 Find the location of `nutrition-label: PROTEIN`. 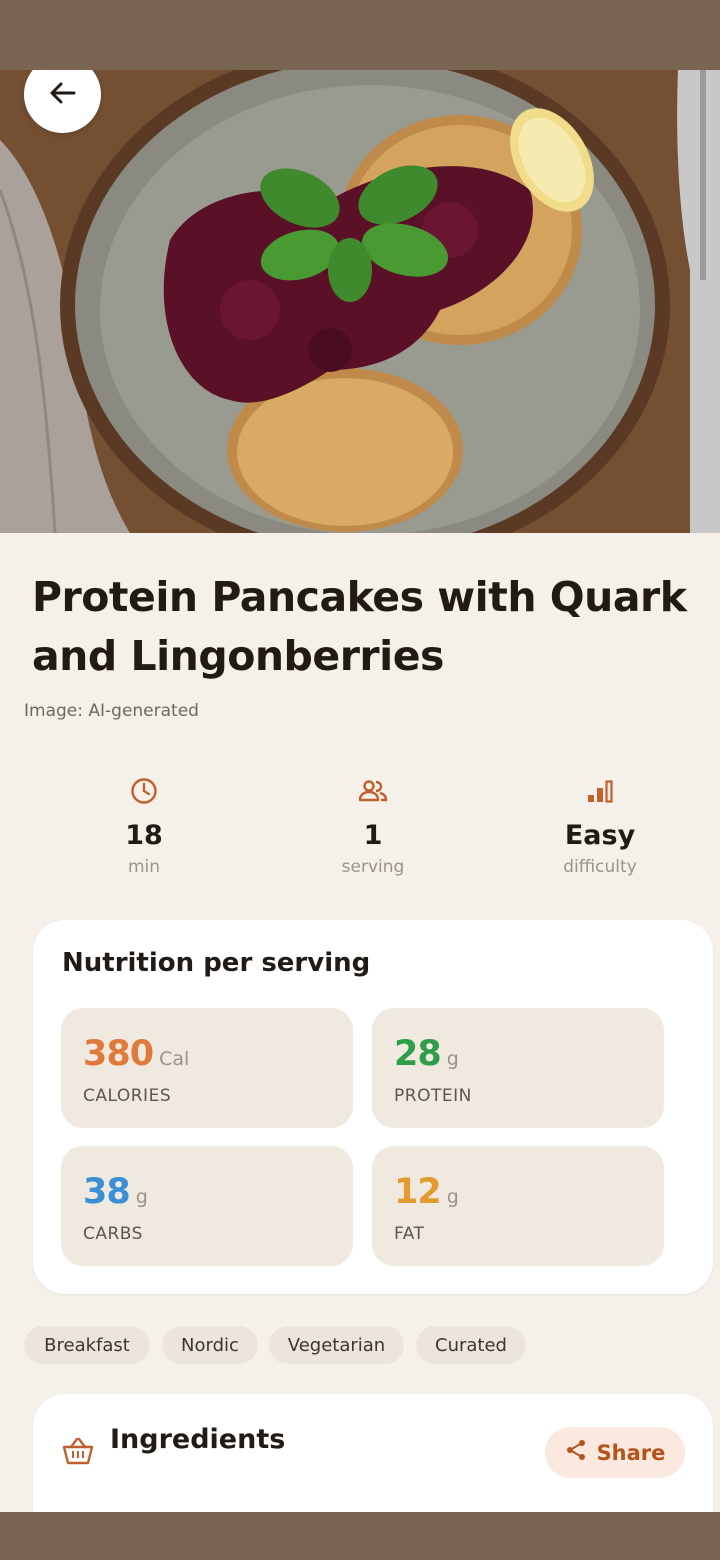

nutrition-label: PROTEIN is located at coordinates (433, 1096).